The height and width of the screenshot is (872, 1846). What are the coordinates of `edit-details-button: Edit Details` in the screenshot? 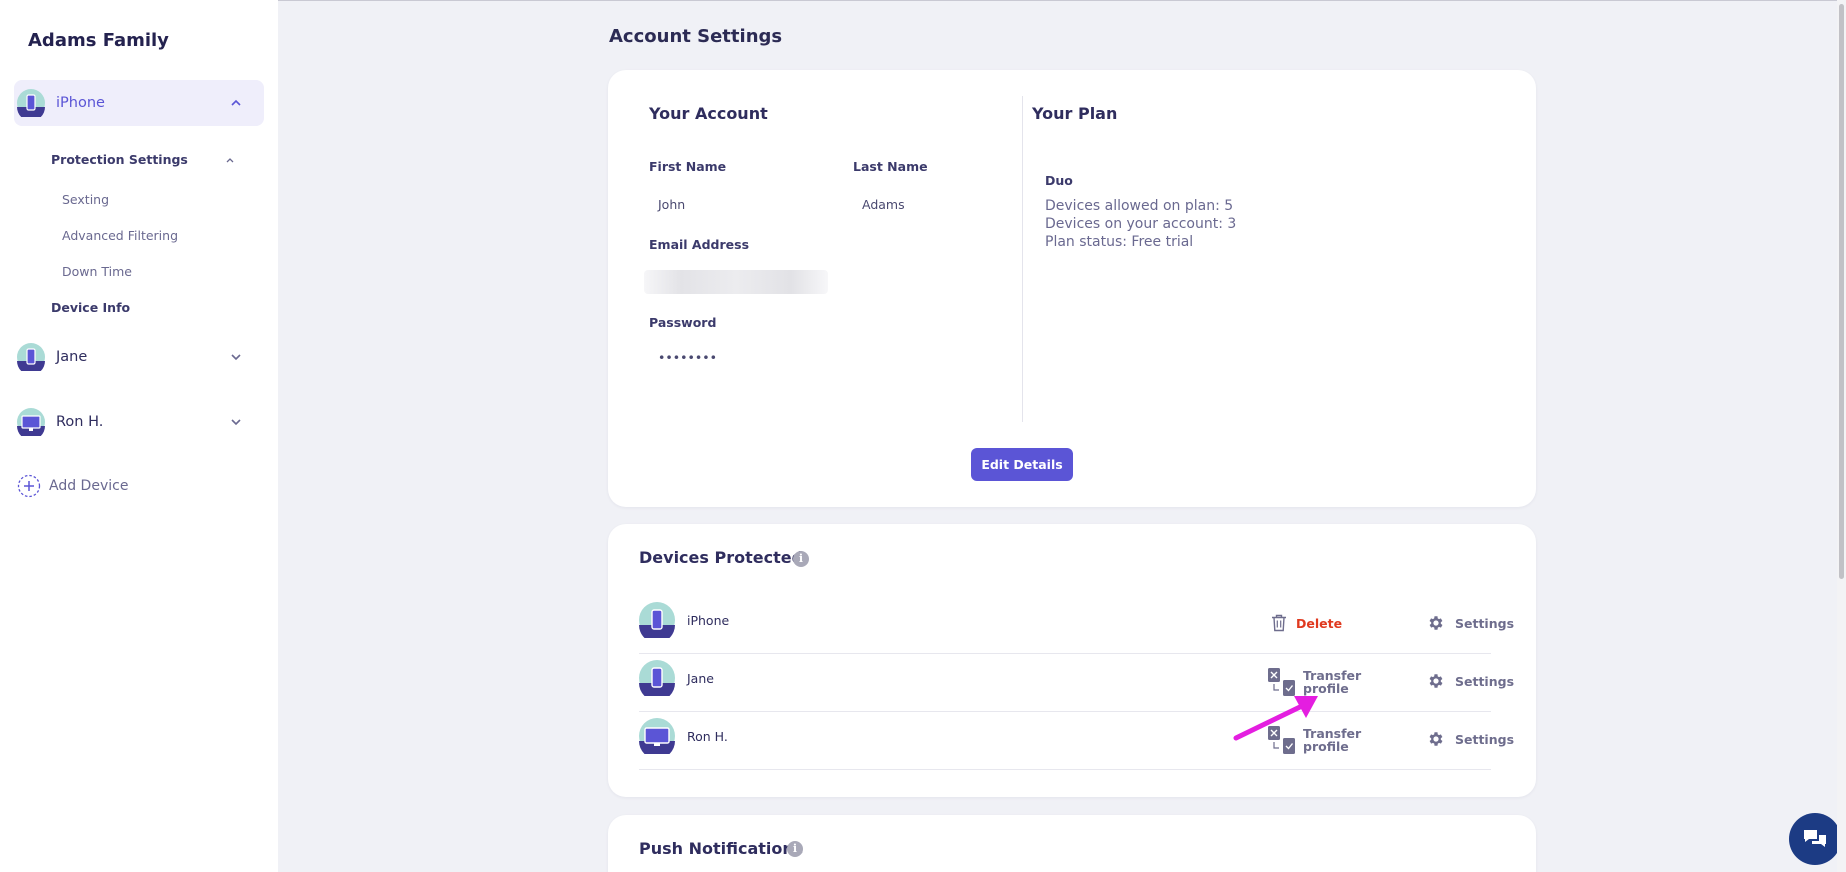 It's located at (1022, 464).